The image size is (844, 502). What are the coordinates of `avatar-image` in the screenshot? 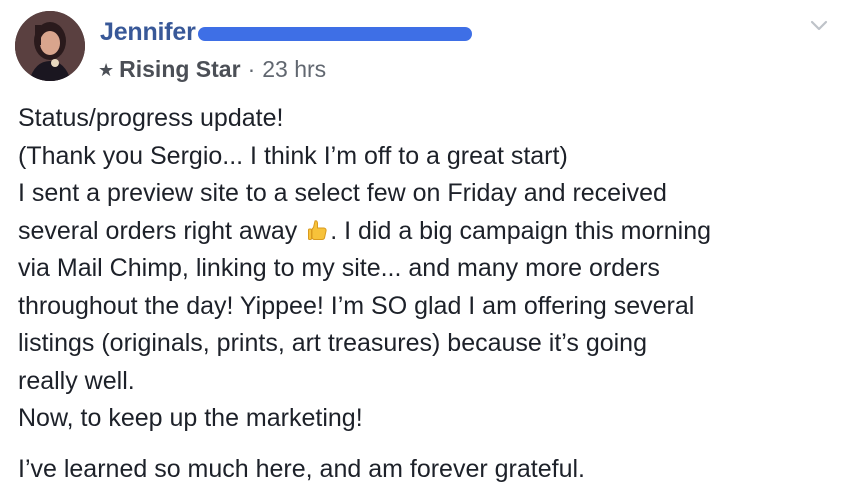 It's located at (50, 46).